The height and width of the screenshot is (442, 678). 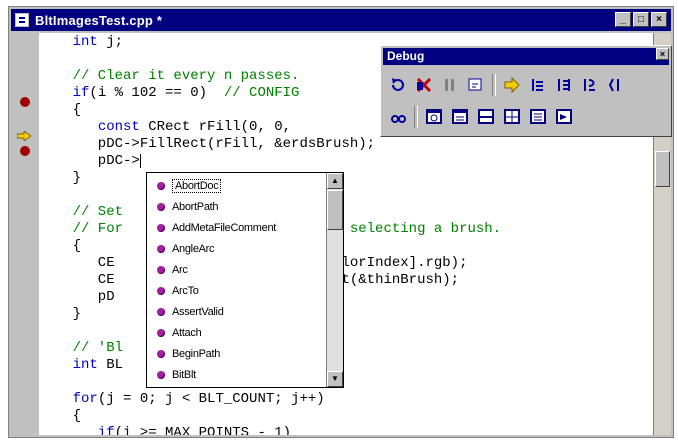 What do you see at coordinates (25, 234) in the screenshot?
I see `breakpoint-margin` at bounding box center [25, 234].